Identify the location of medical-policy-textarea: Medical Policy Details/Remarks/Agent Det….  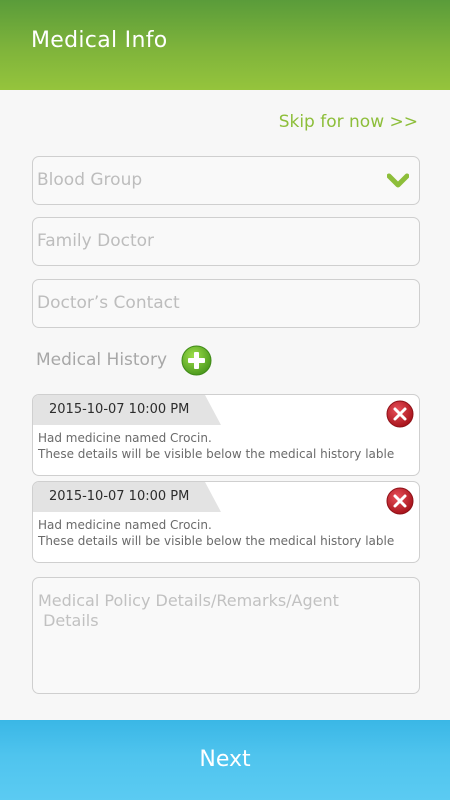
(226, 635).